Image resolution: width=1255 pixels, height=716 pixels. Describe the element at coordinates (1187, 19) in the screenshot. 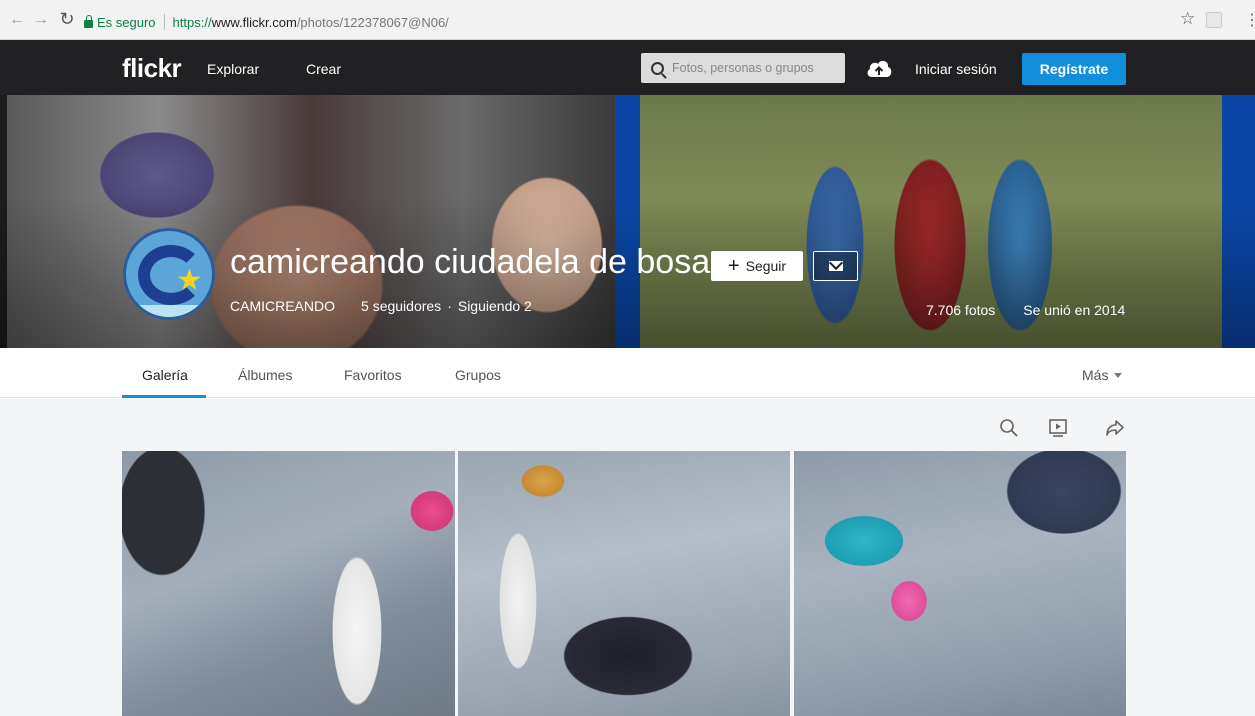

I see `bookmark-star-icon: ☆` at that location.